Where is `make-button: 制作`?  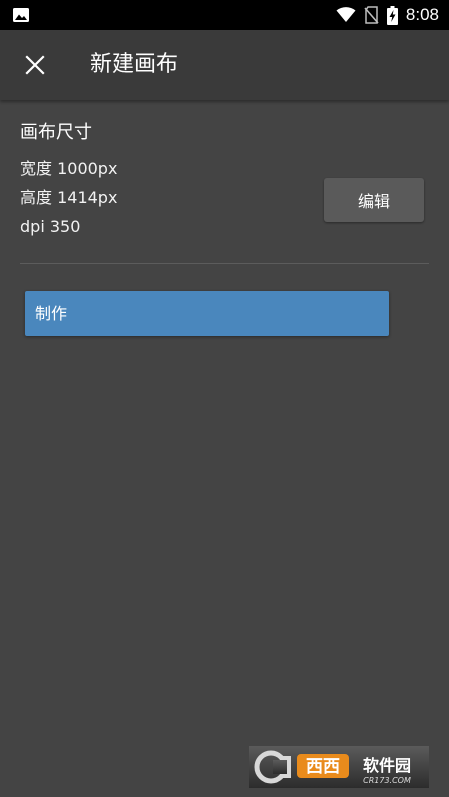
make-button: 制作 is located at coordinates (207, 313).